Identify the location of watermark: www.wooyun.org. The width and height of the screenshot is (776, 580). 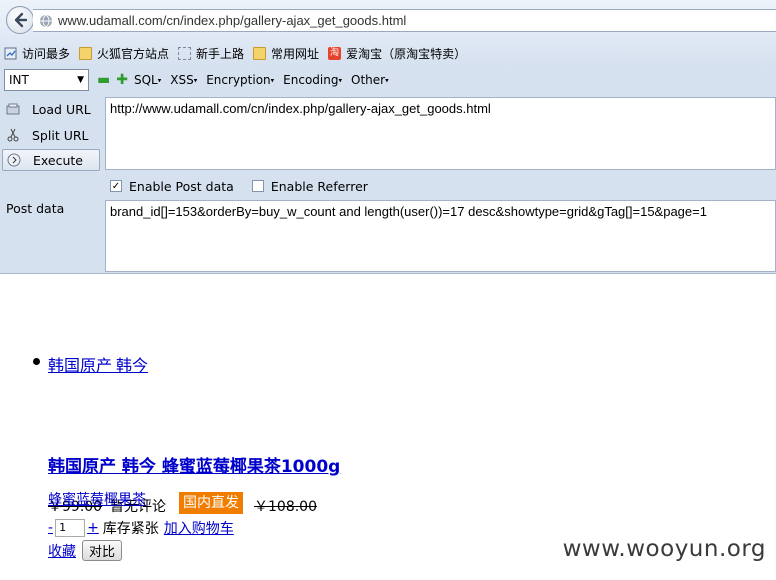
(664, 549).